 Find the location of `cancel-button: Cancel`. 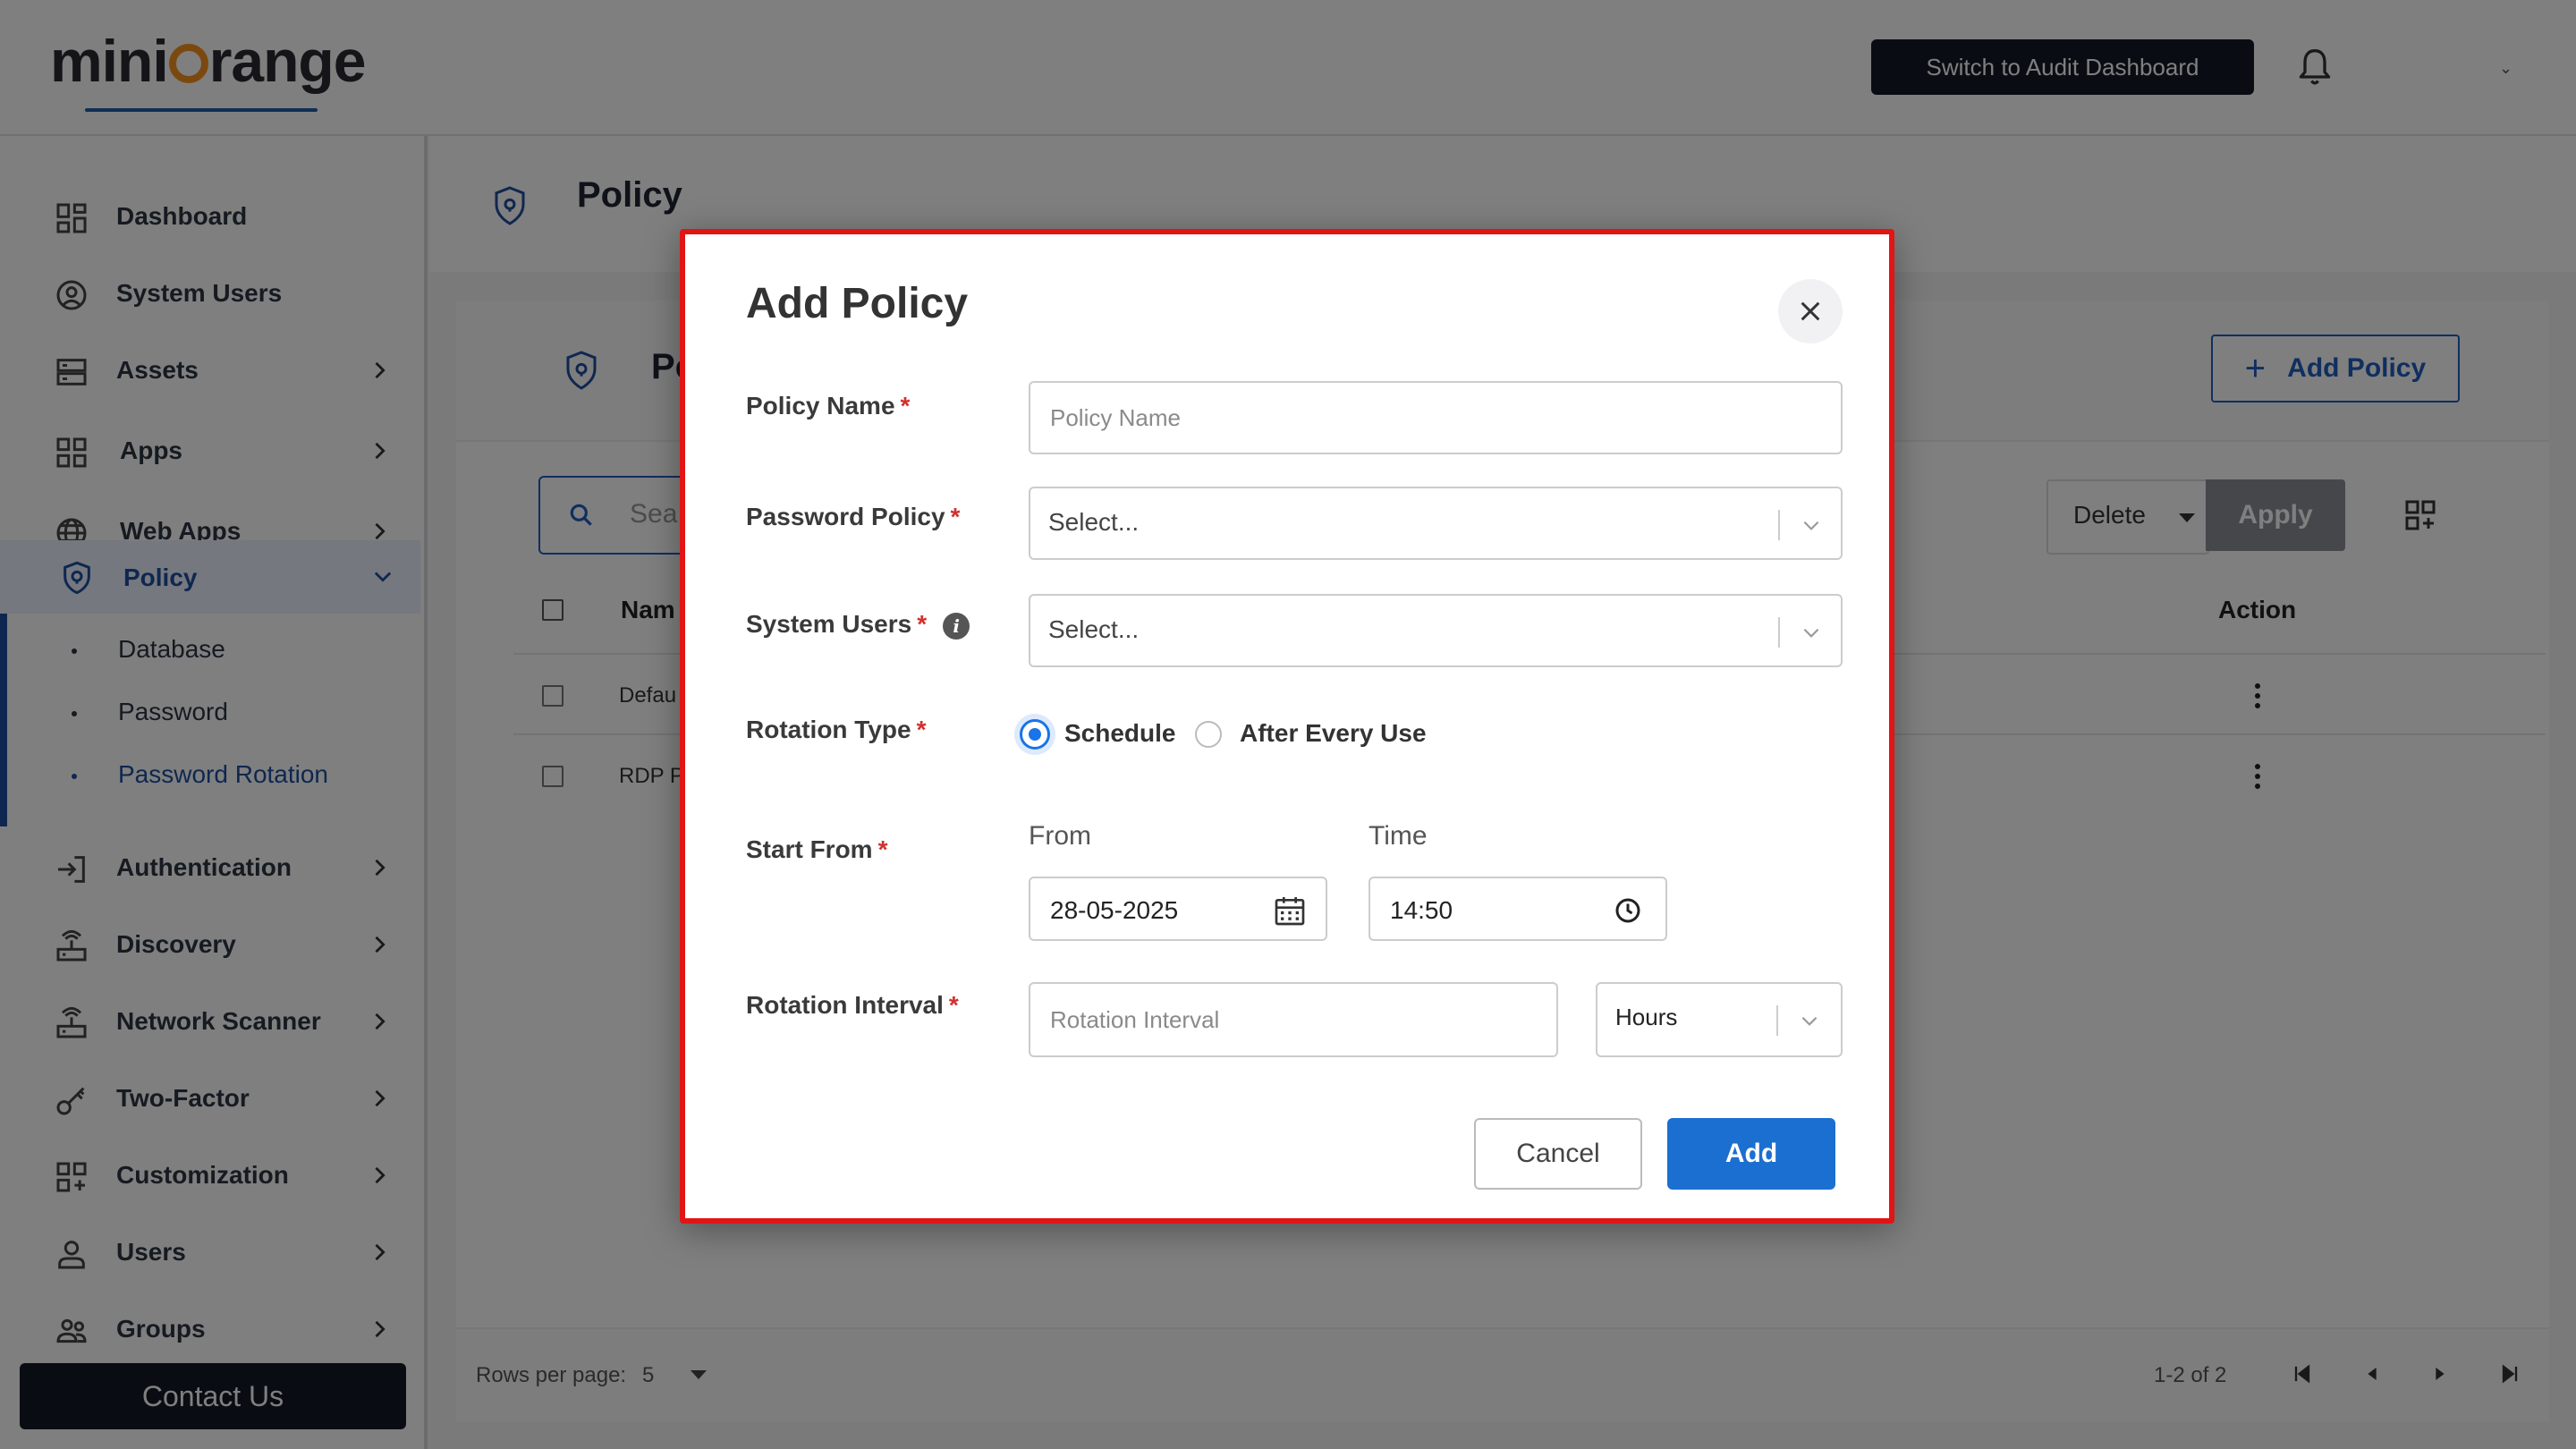

cancel-button: Cancel is located at coordinates (1558, 1154).